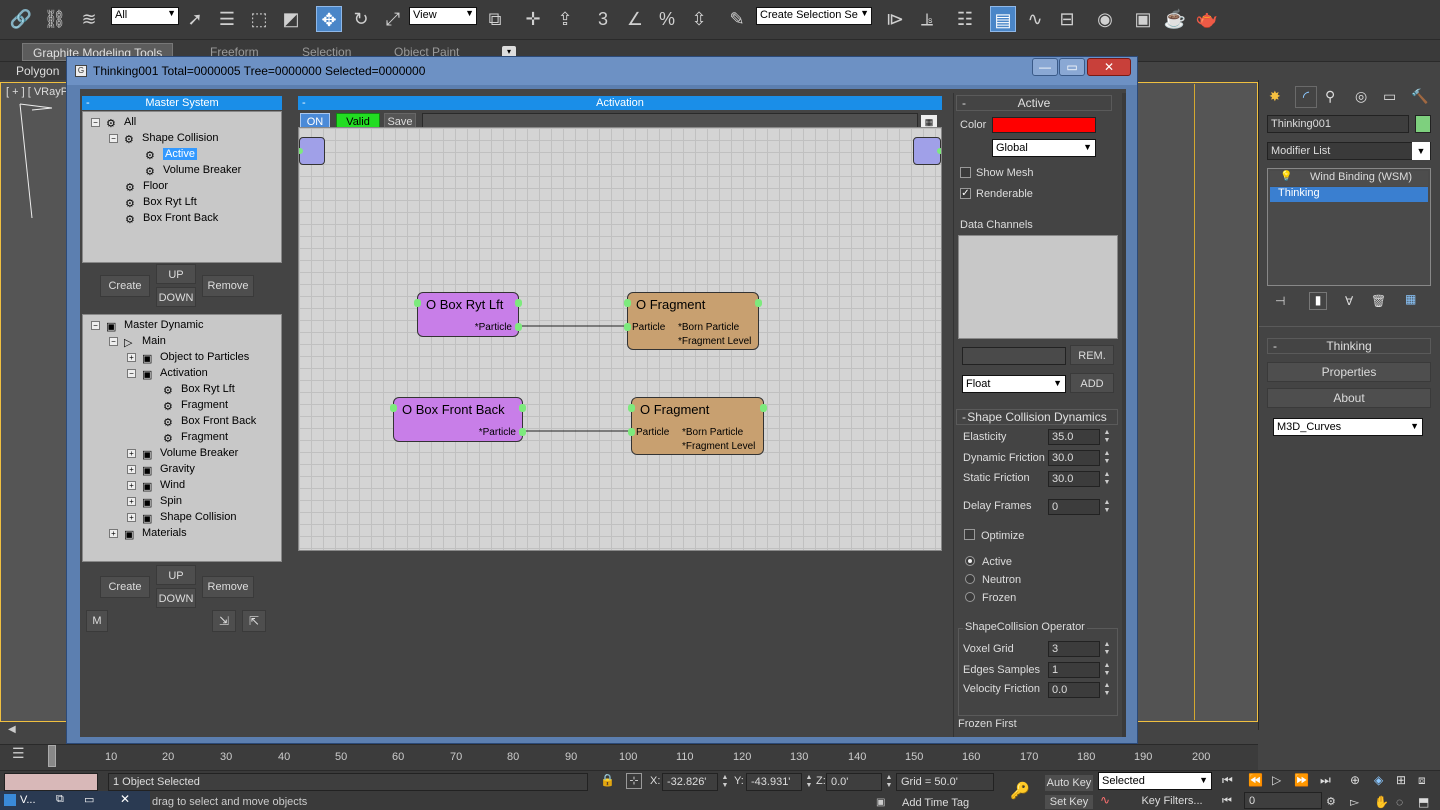 The width and height of the screenshot is (1440, 810). Describe the element at coordinates (1107, 479) in the screenshot. I see `static-friction-spinner-icon: ▲ ▼` at that location.